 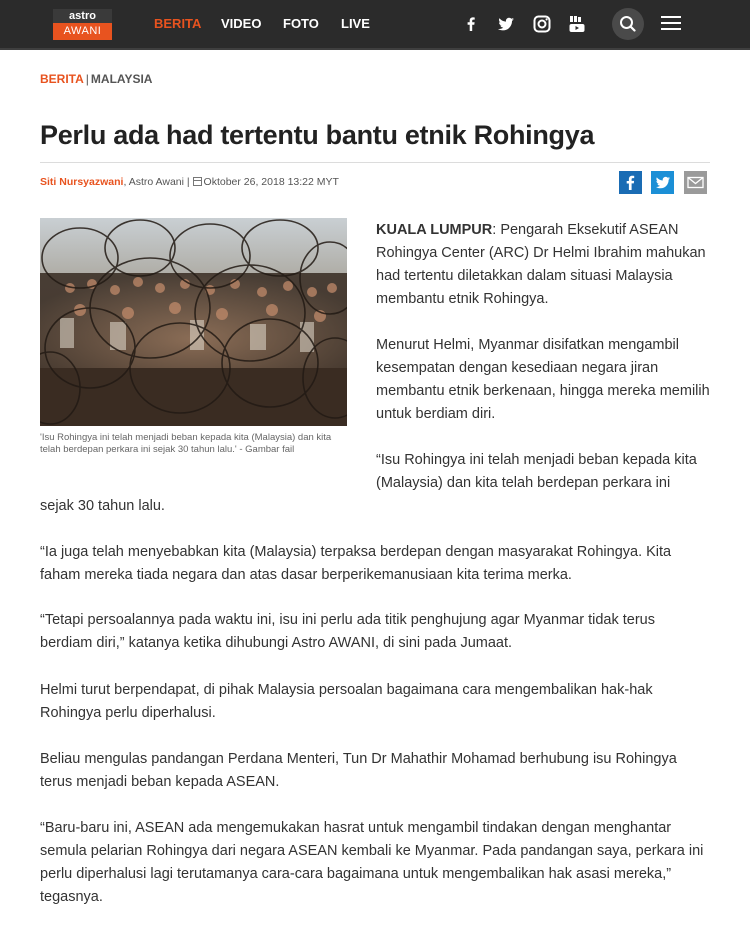 I want to click on facebook-share-button, so click(x=630, y=182).